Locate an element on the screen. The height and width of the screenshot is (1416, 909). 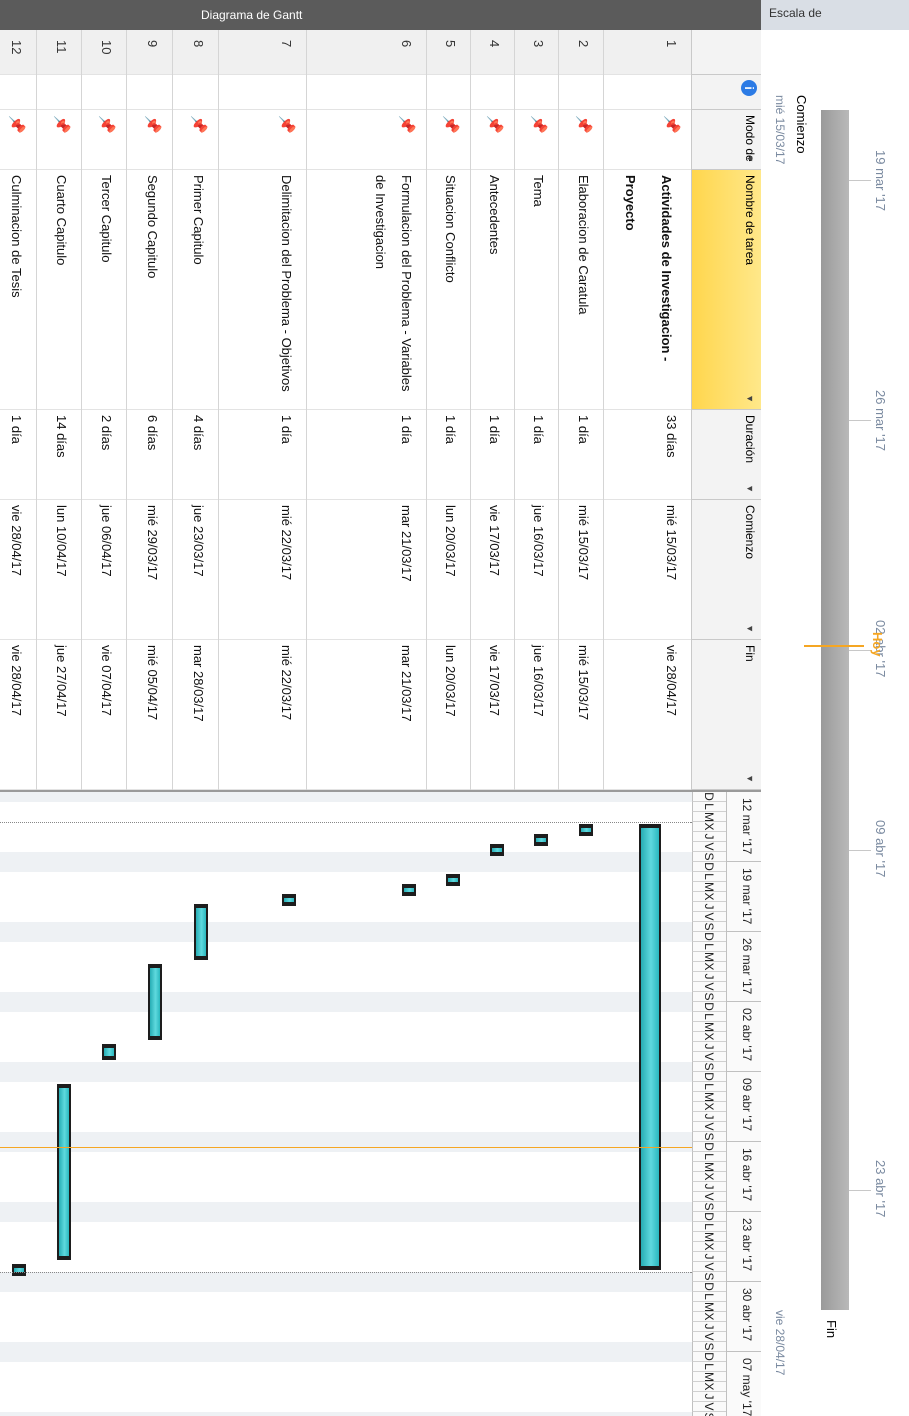
task-start-cell: vie 17/03/17 is located at coordinates (492, 570).